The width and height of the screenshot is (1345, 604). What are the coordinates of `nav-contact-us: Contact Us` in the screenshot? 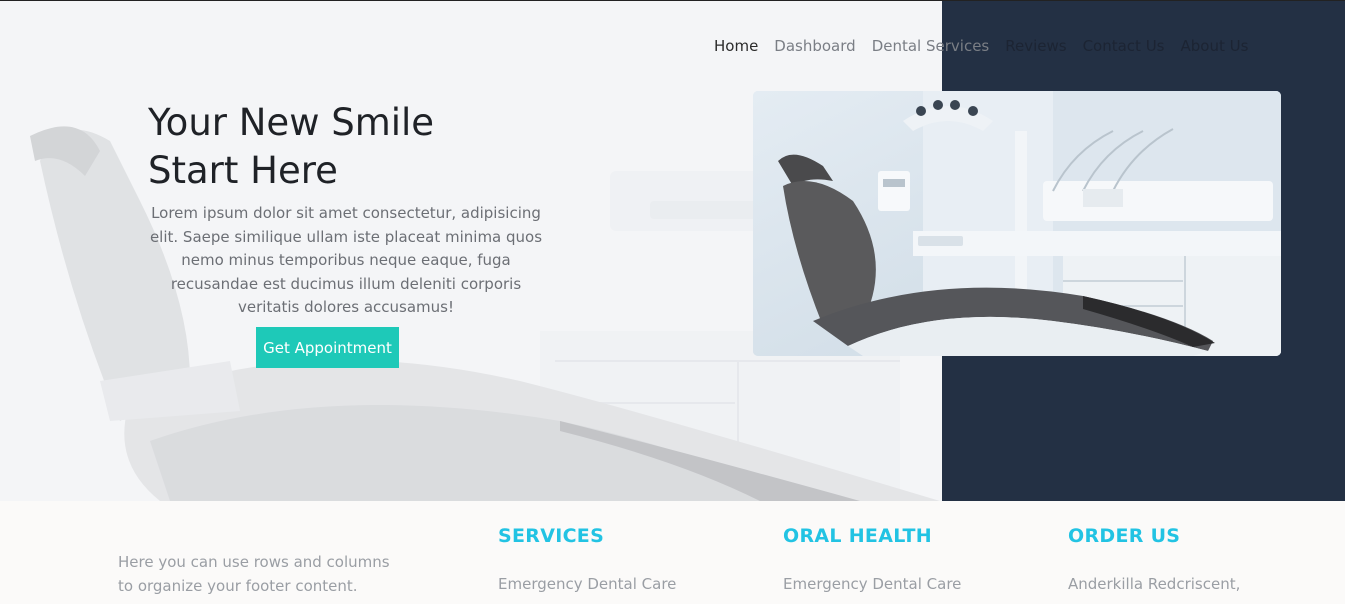 It's located at (1124, 46).